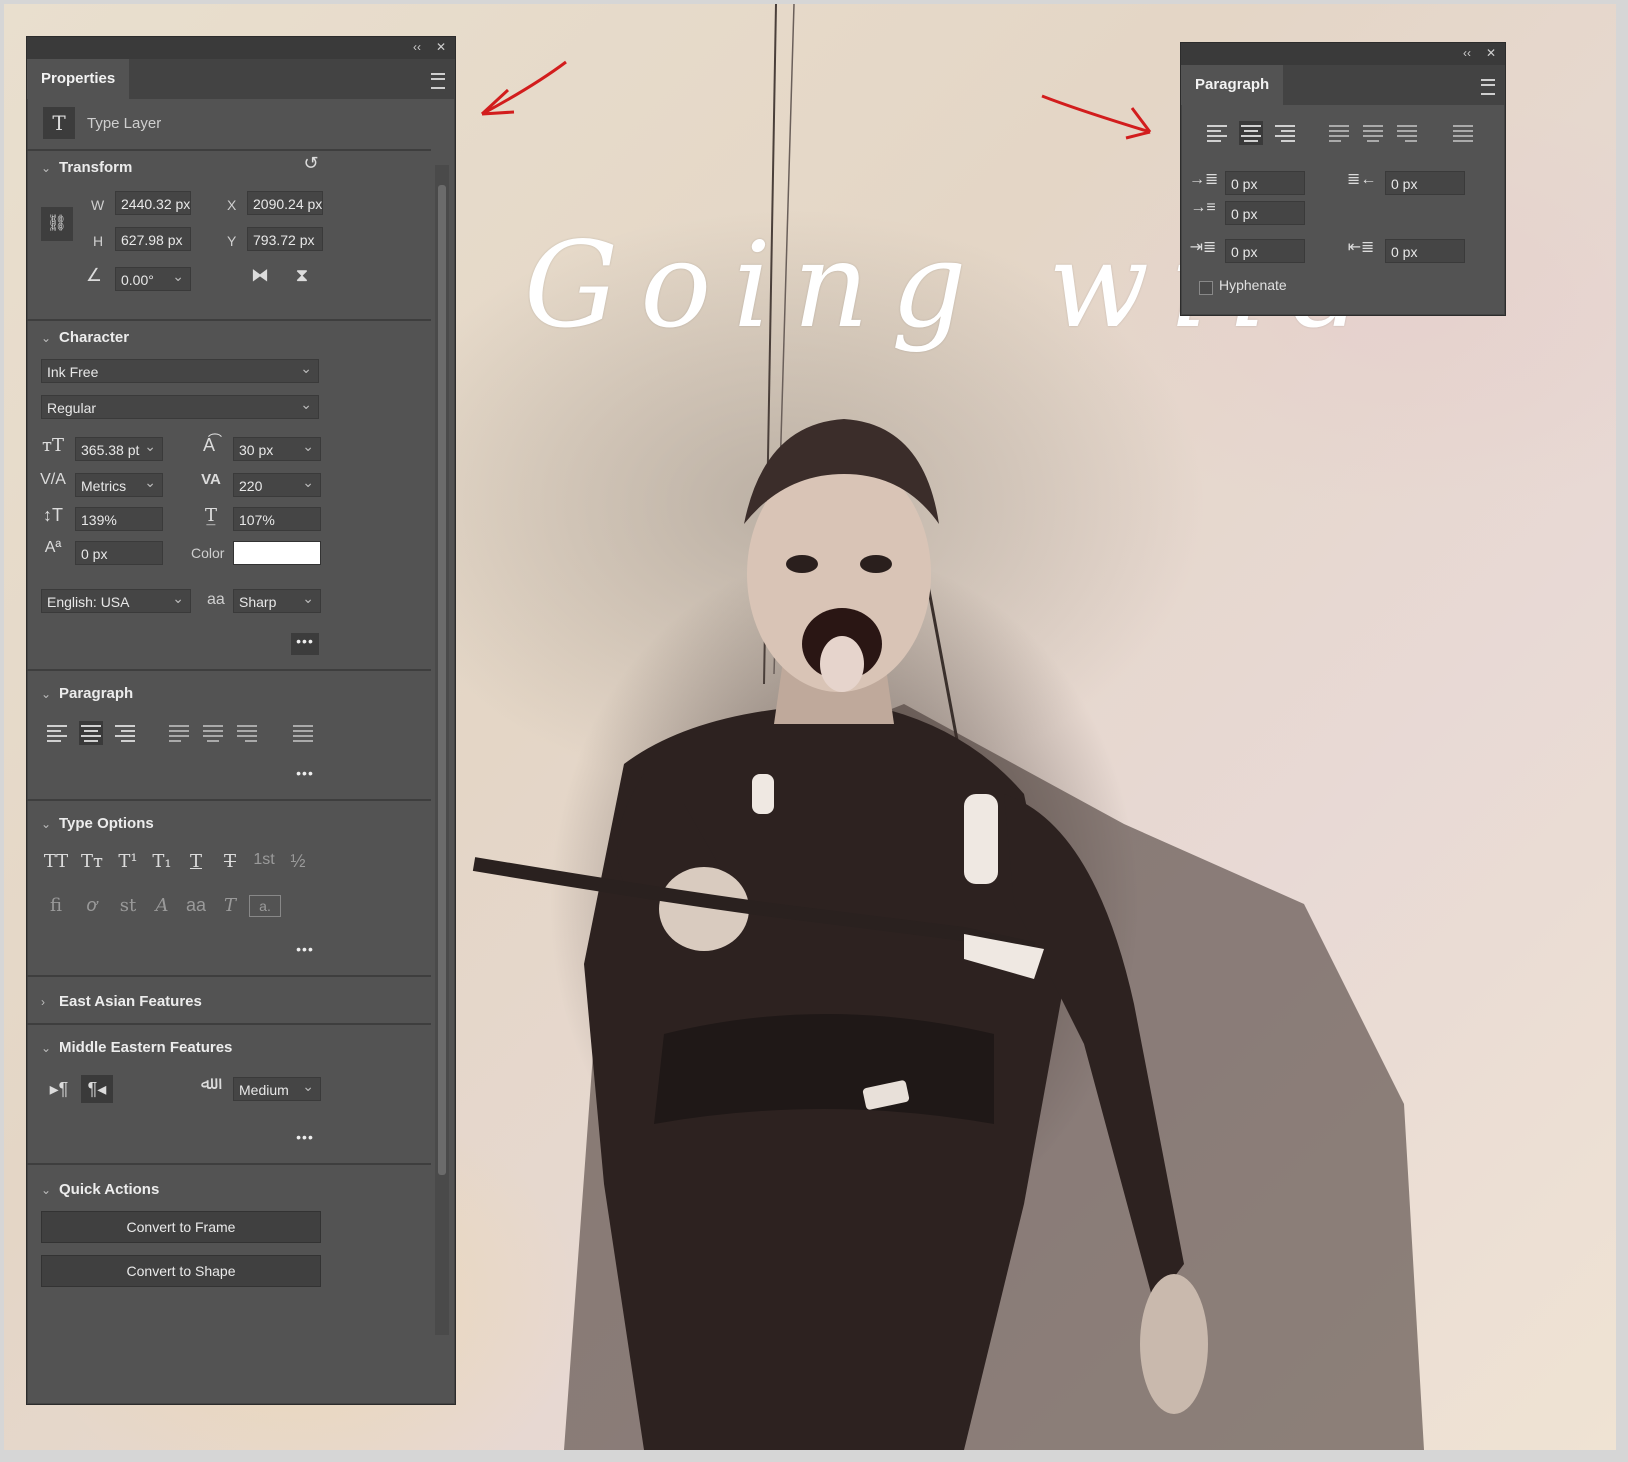  Describe the element at coordinates (162, 861) in the screenshot. I see `subscript-icon: T₁` at that location.